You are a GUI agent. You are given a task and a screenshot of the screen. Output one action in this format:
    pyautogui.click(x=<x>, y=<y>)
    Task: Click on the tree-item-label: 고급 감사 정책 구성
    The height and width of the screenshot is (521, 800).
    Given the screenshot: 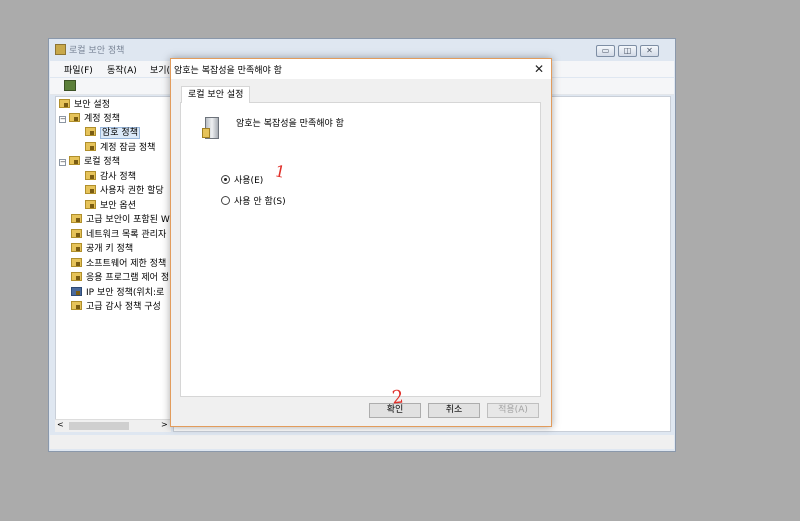 What is the action you would take?
    pyautogui.click(x=123, y=307)
    